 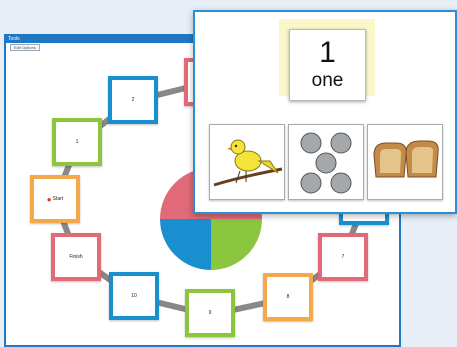 I want to click on board-space-start: ● Start, so click(x=55, y=199).